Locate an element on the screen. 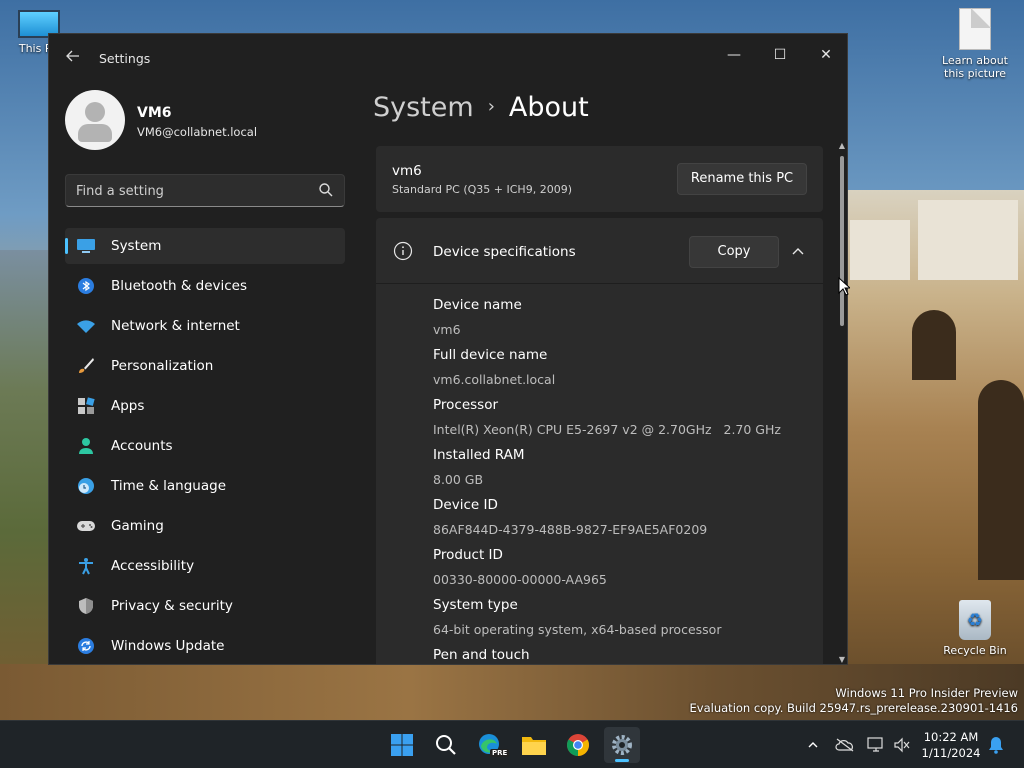 This screenshot has height=768, width=1024. spec-row: Pen and touch is located at coordinates (623, 655).